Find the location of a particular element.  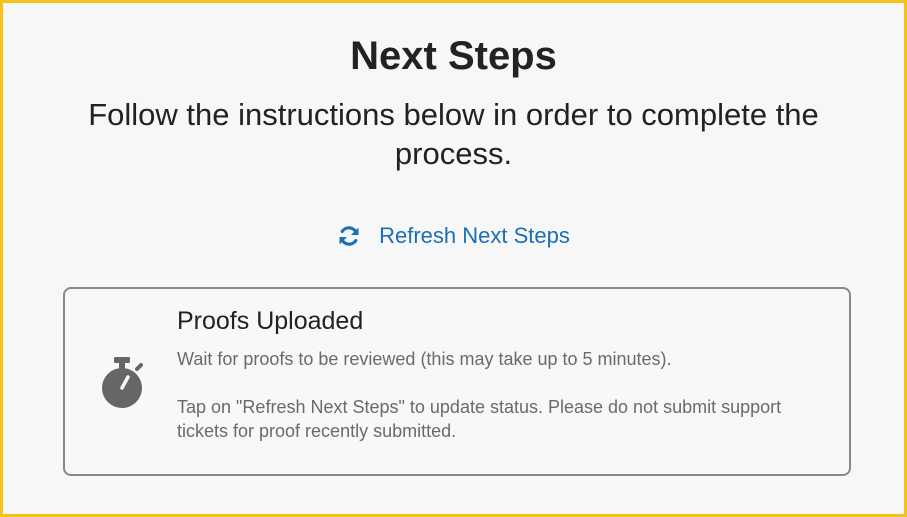

page-title: Next Steps is located at coordinates (453, 56).